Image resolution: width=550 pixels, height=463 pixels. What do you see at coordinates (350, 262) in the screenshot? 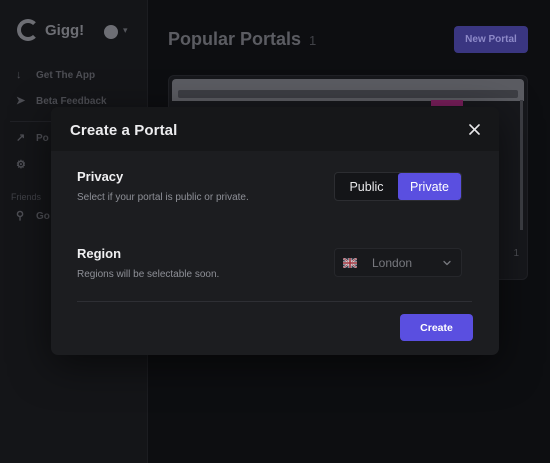
I see `uk-flag-icon` at bounding box center [350, 262].